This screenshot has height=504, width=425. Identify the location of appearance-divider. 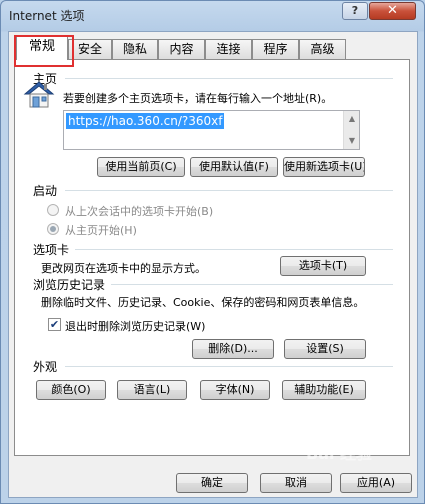
(229, 366).